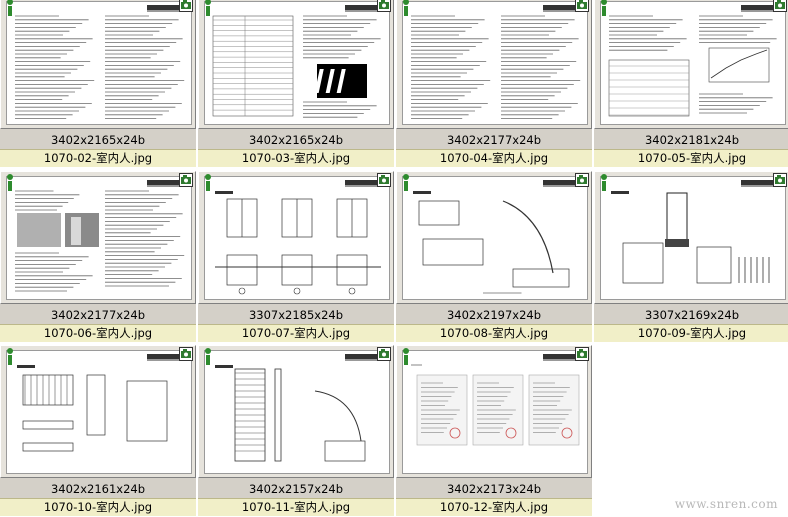  Describe the element at coordinates (296, 158) in the screenshot. I see `file-name-label: 1070-03-室内人.jpg` at that location.